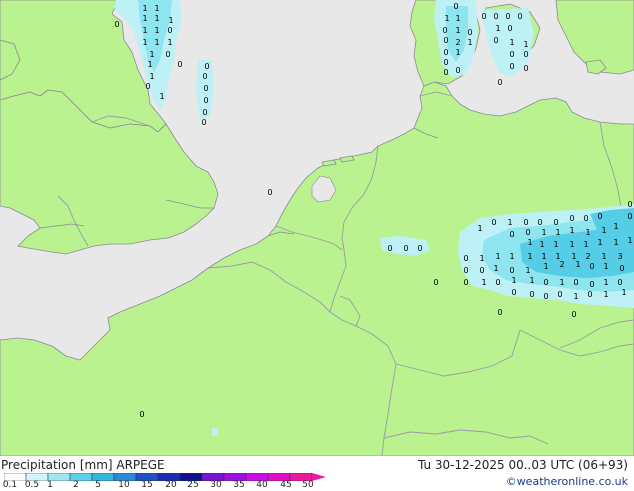  Describe the element at coordinates (567, 482) in the screenshot. I see `credit-link: ©weatheronline.co.uk` at that location.